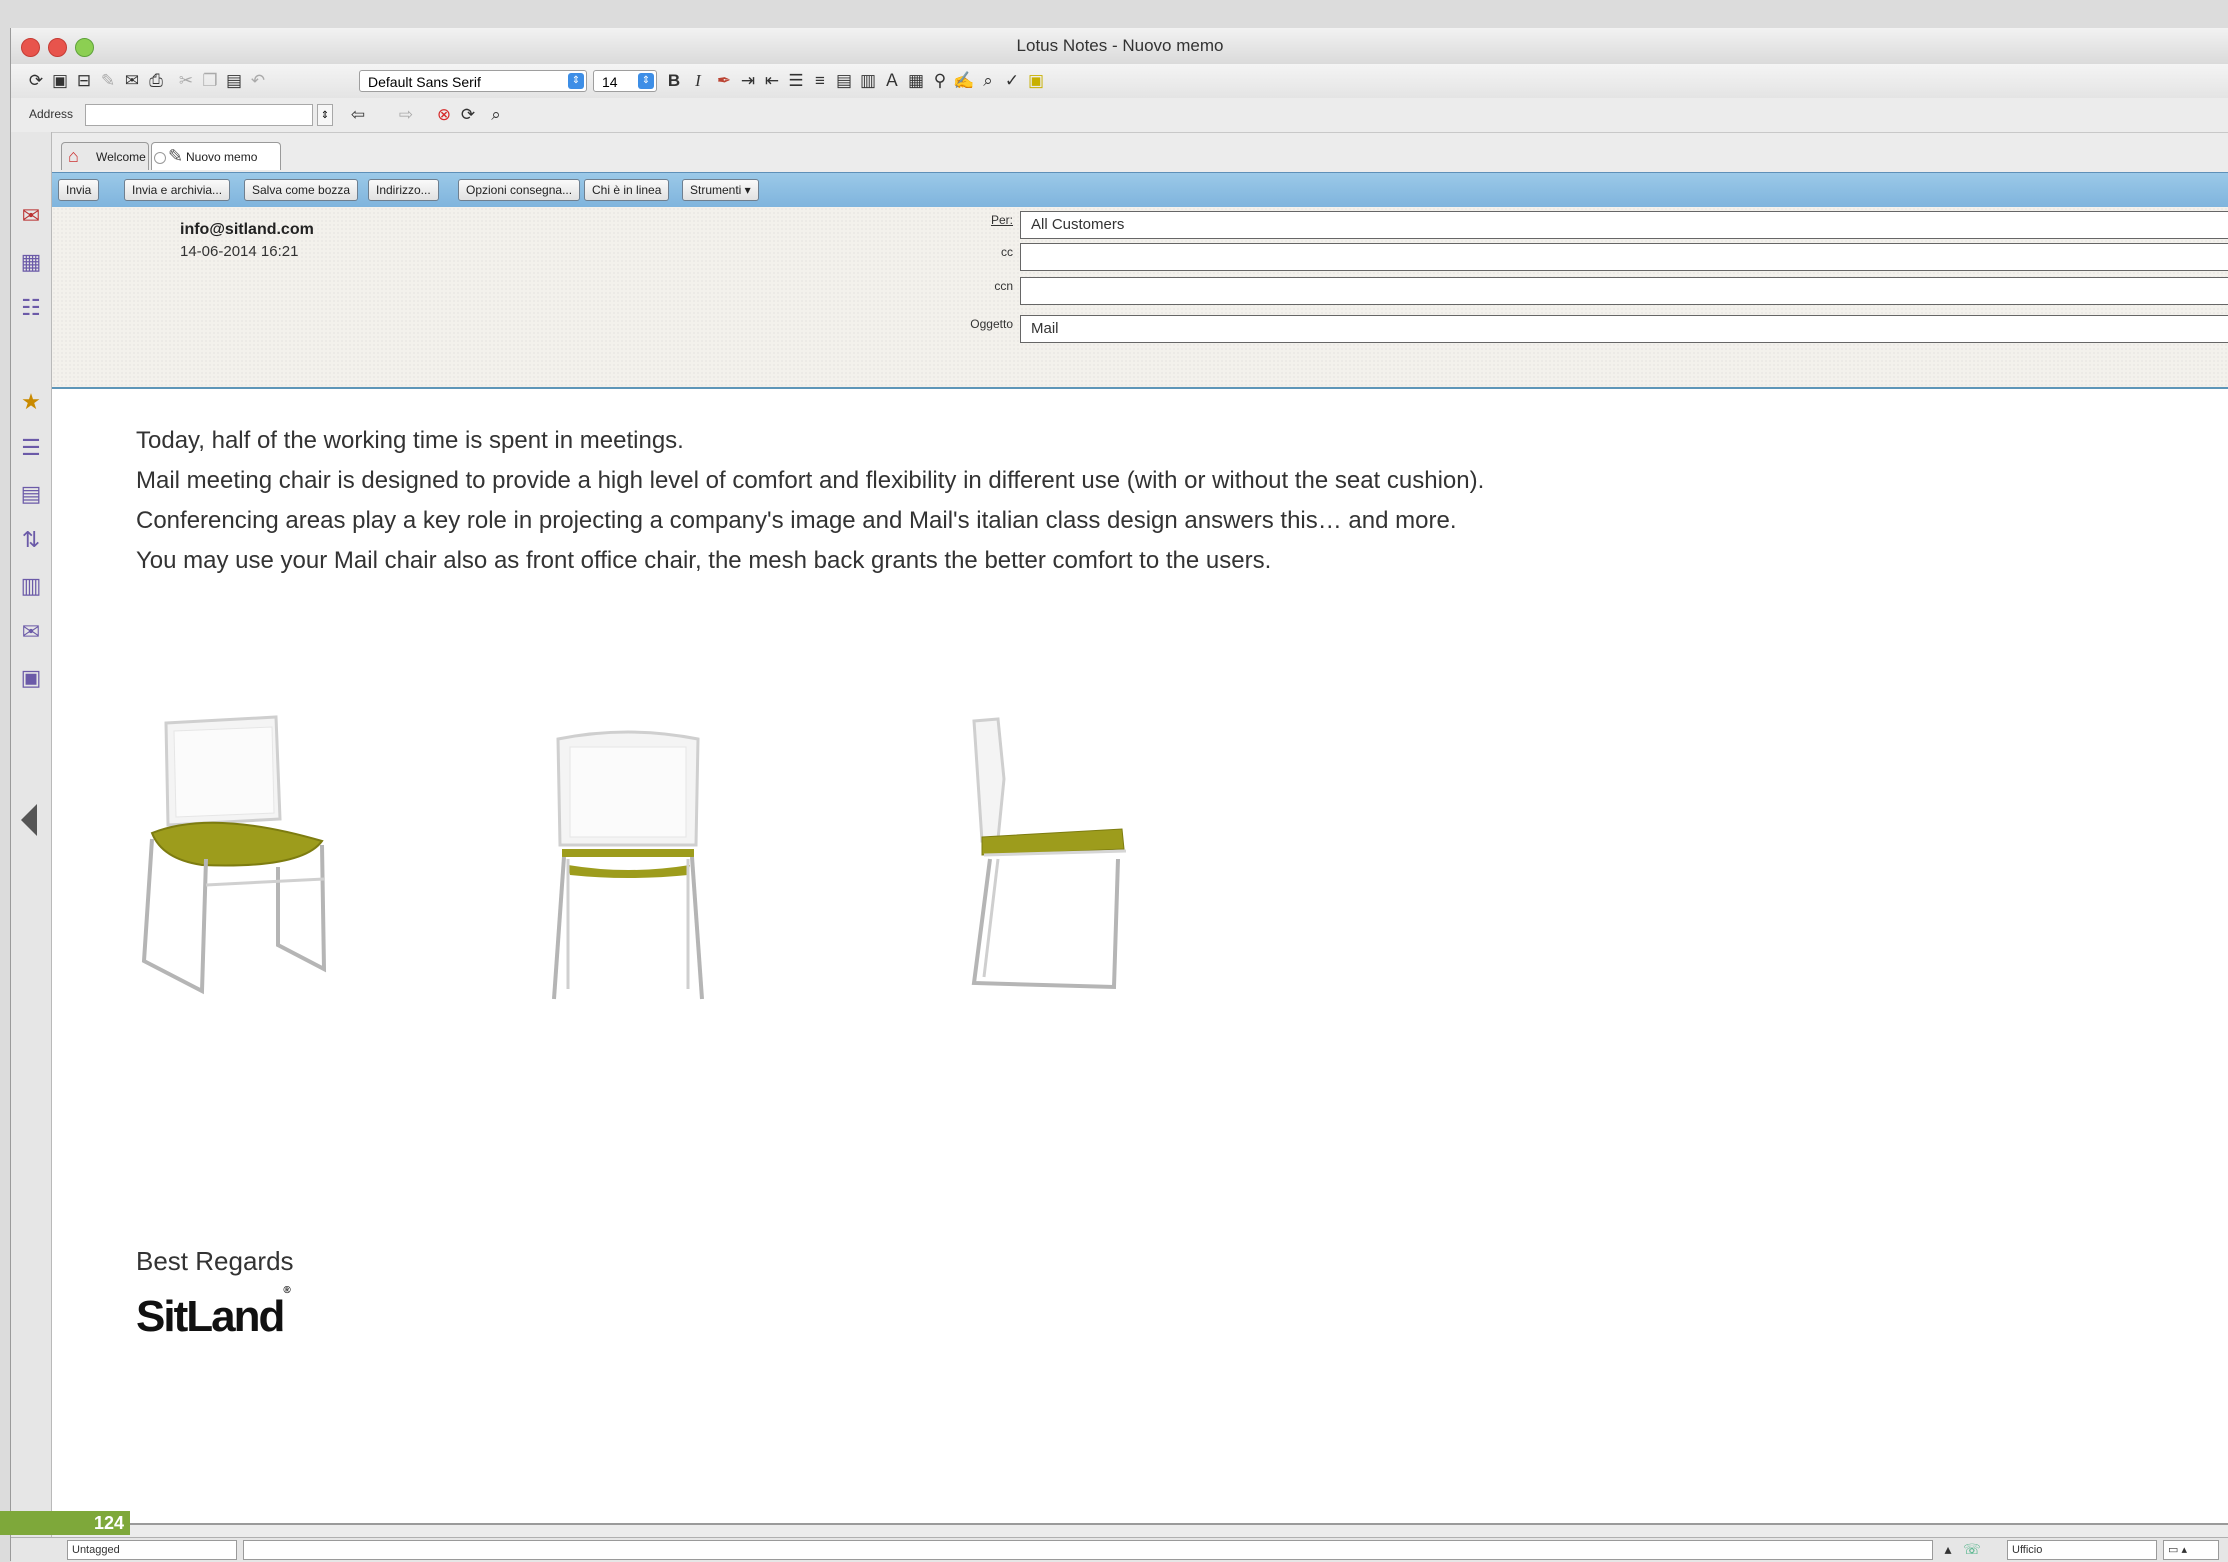 The image size is (2228, 1562). Describe the element at coordinates (222, 157) in the screenshot. I see `tab-memo-label: Nuovo memo` at that location.